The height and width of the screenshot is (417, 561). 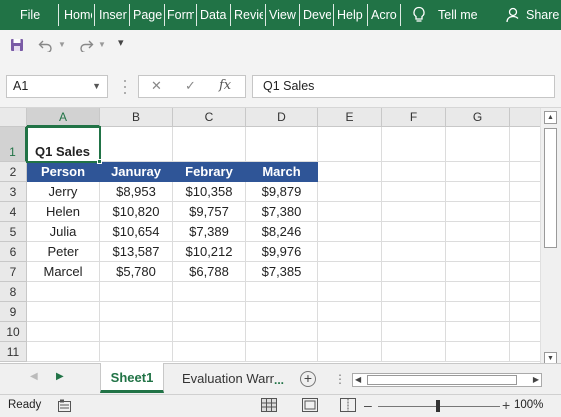 I want to click on cell-title: Q1 Sales, so click(x=63, y=144).